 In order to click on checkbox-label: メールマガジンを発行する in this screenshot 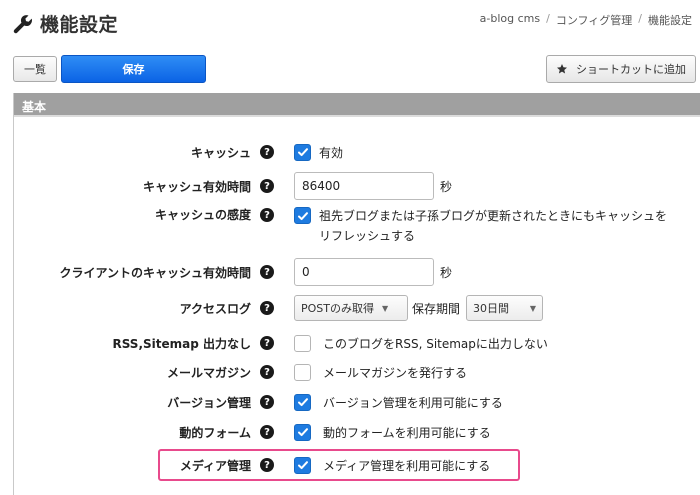, I will do `click(395, 372)`.